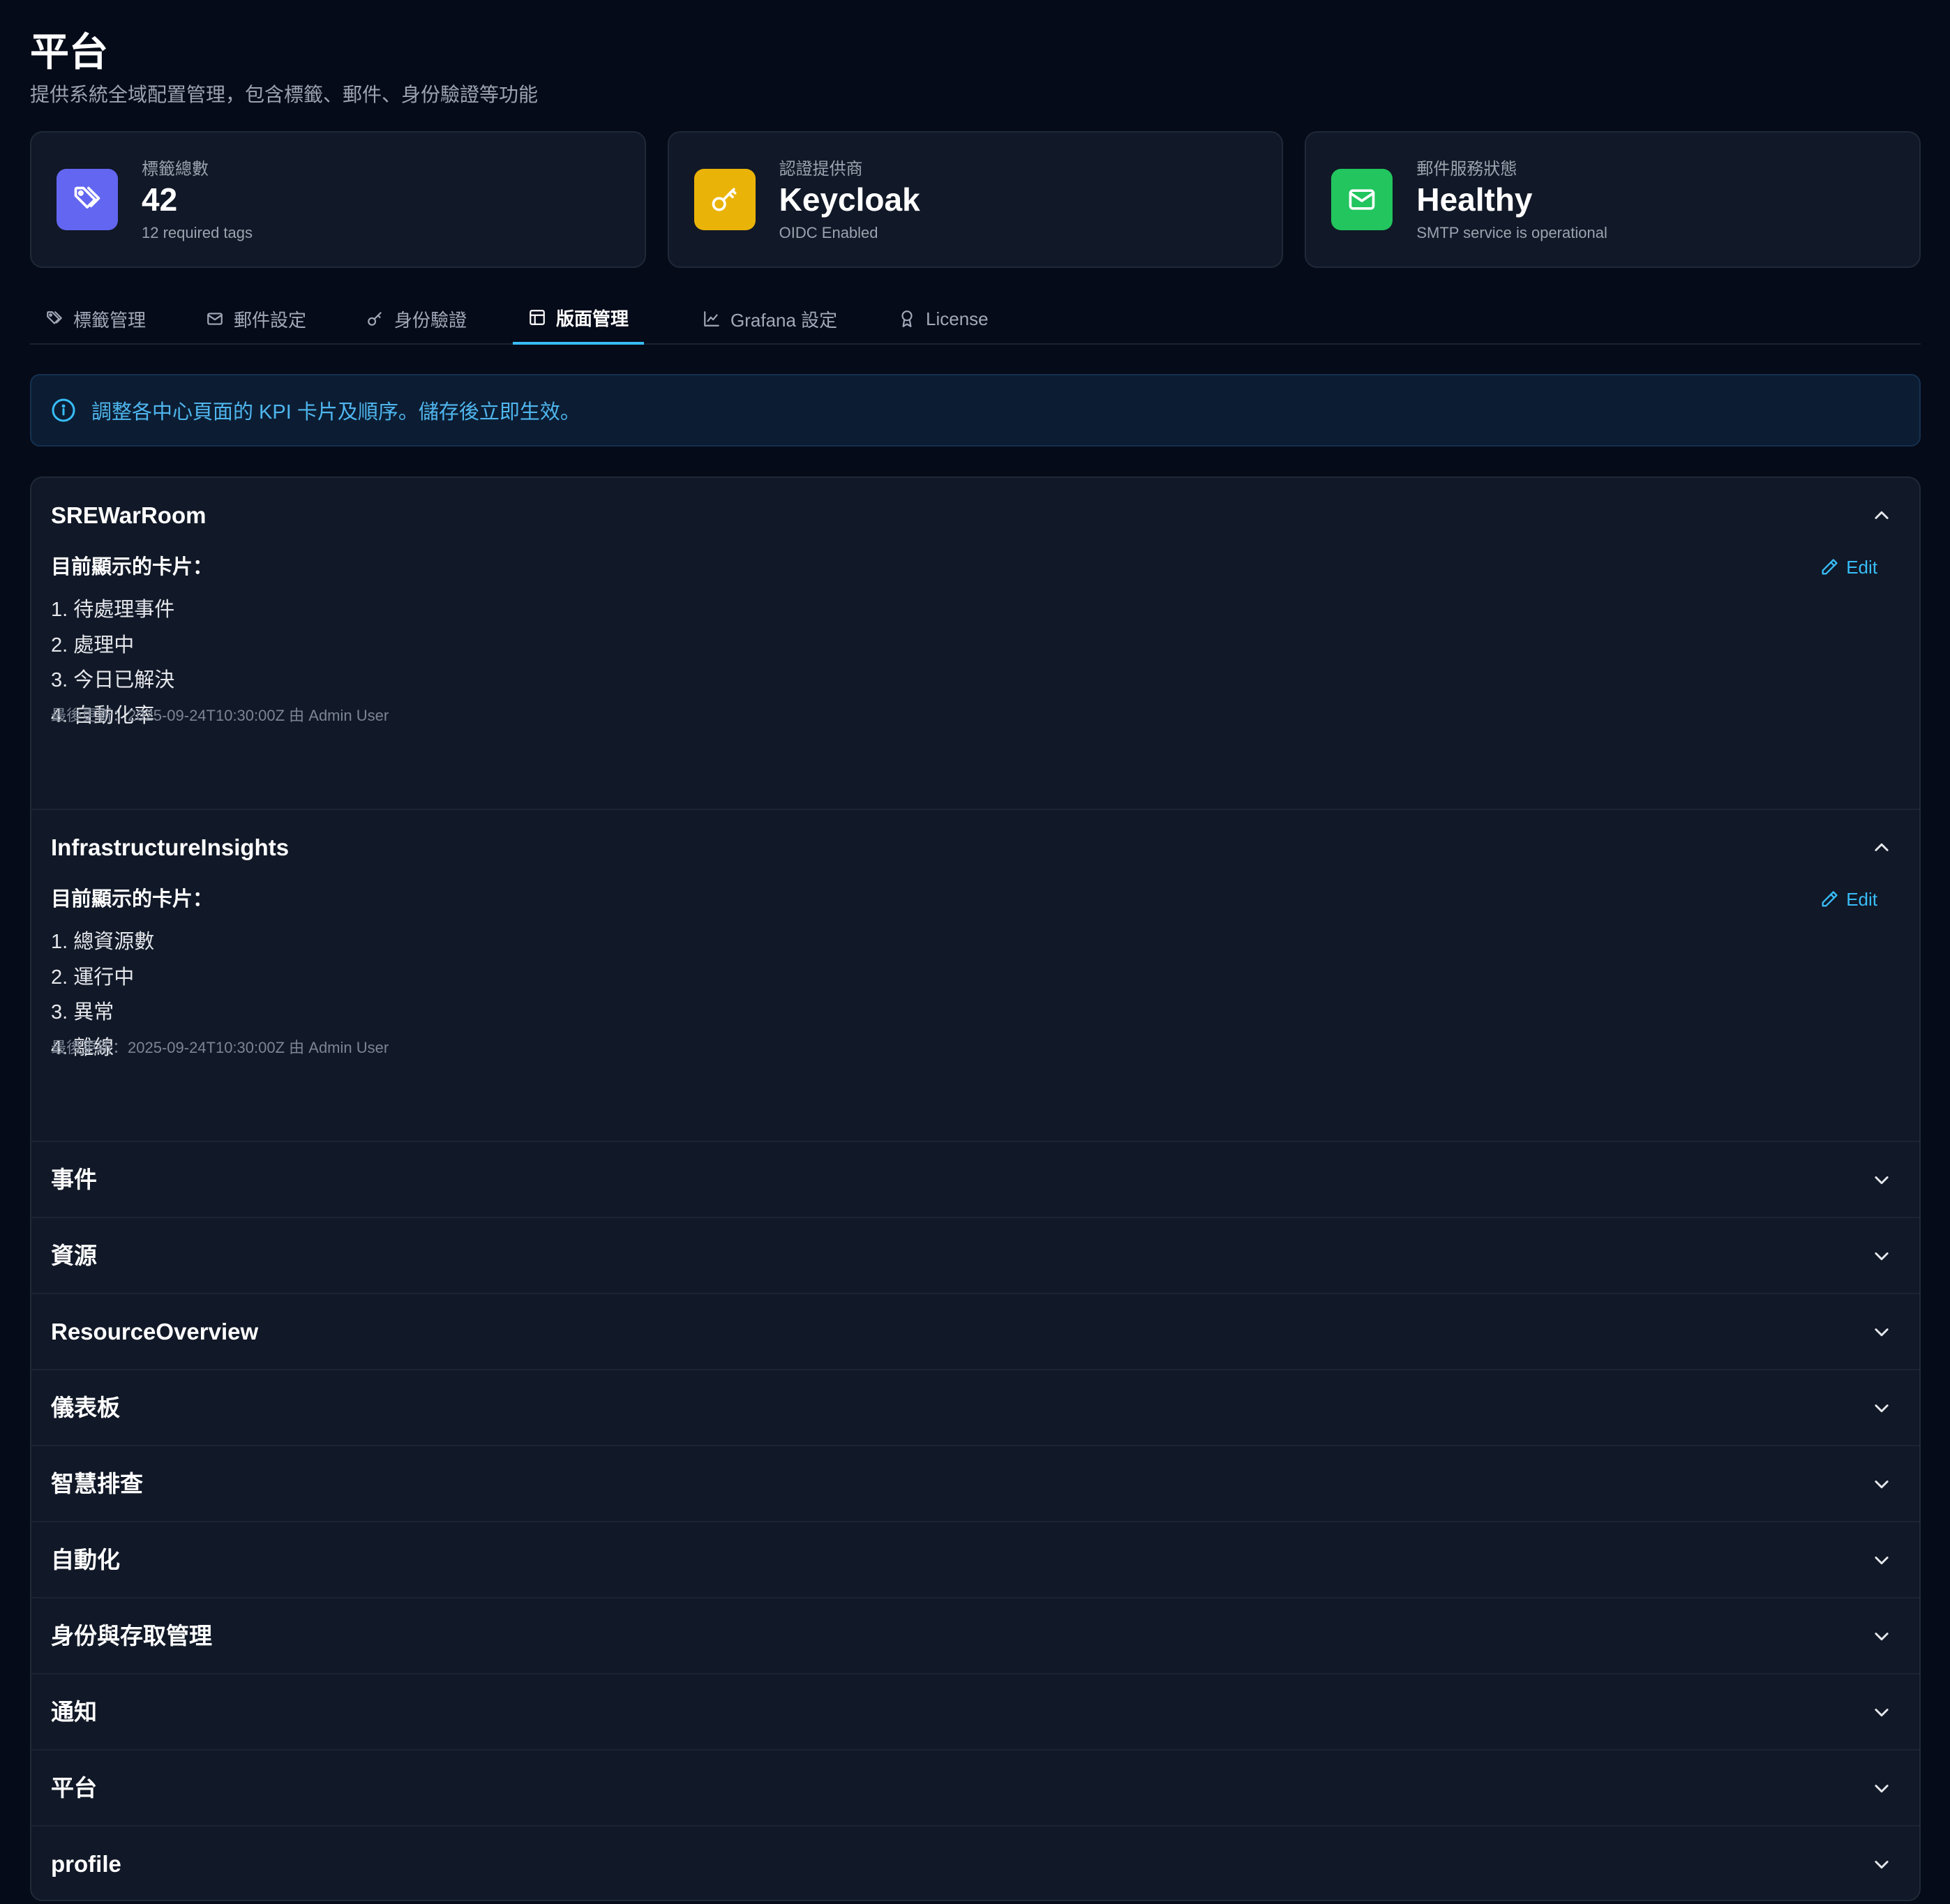 The height and width of the screenshot is (1904, 1950). I want to click on tab-auth: 身份驗證, so click(416, 319).